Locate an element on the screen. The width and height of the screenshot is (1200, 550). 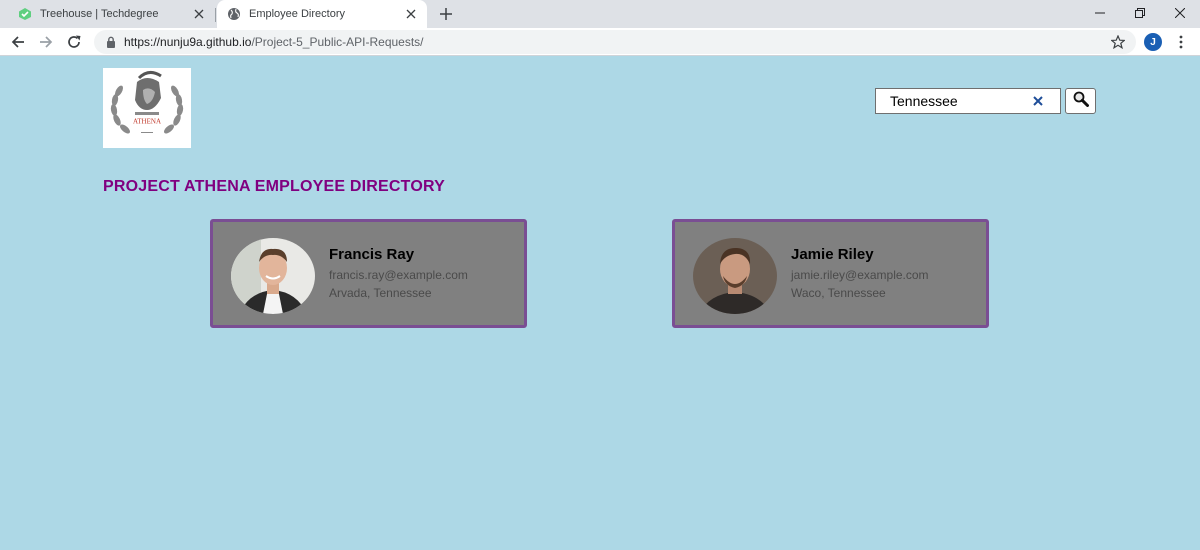
athena-logo: ATHENA is located at coordinates (147, 108).